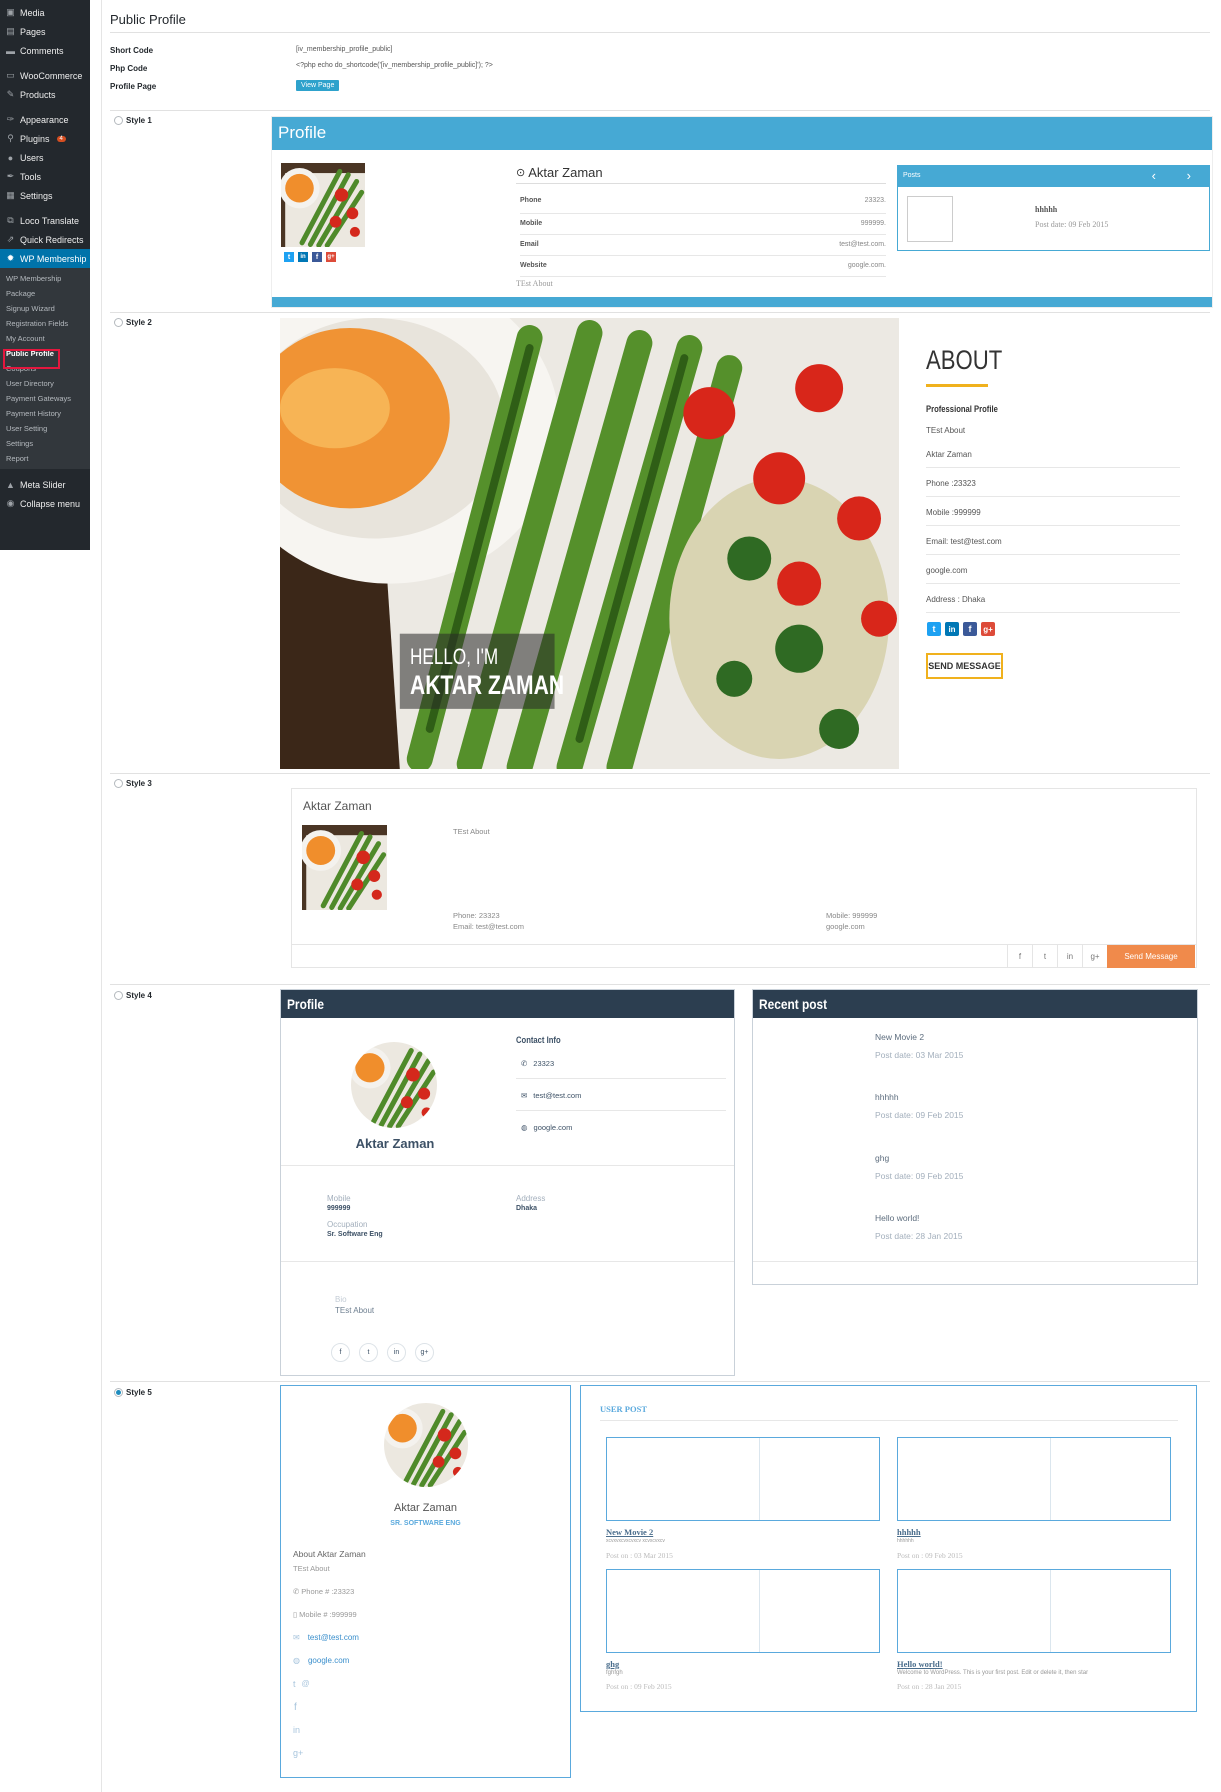 The width and height of the screenshot is (1221, 1792). I want to click on style4-post-title: New Movie 2, so click(899, 1037).